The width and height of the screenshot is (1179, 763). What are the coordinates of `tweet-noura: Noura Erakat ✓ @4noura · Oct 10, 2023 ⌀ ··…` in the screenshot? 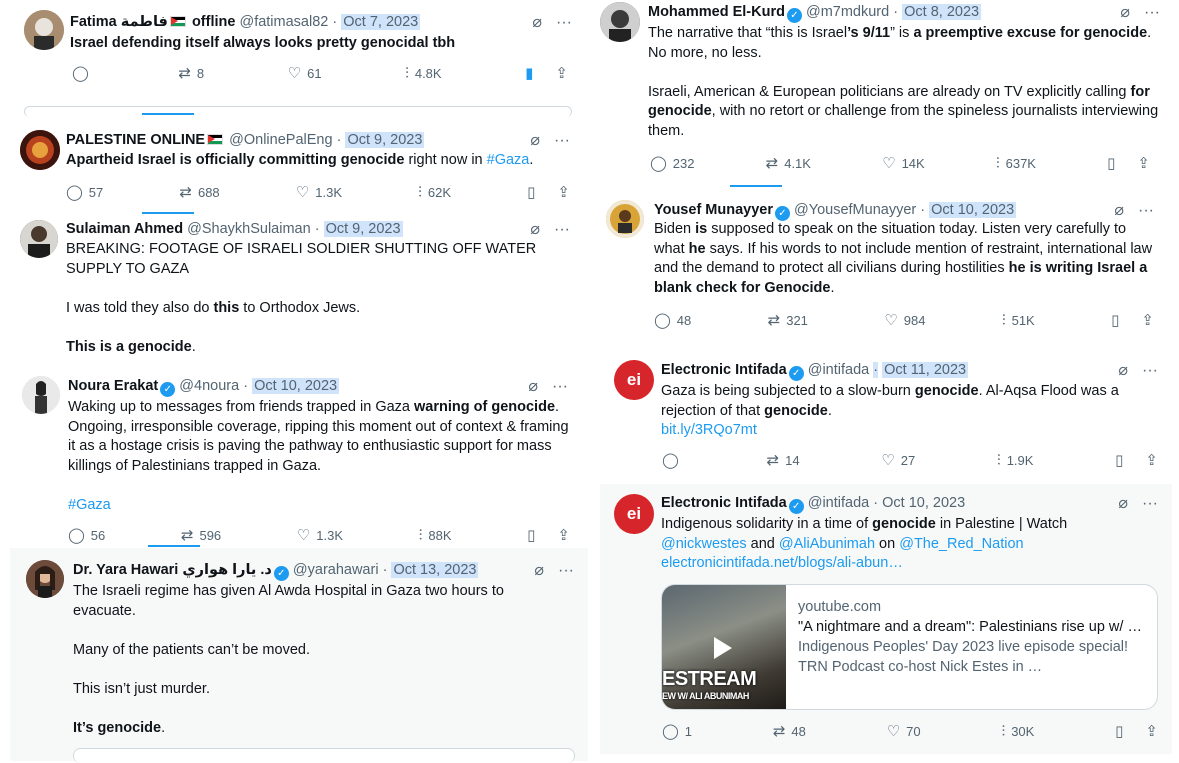 It's located at (295, 457).